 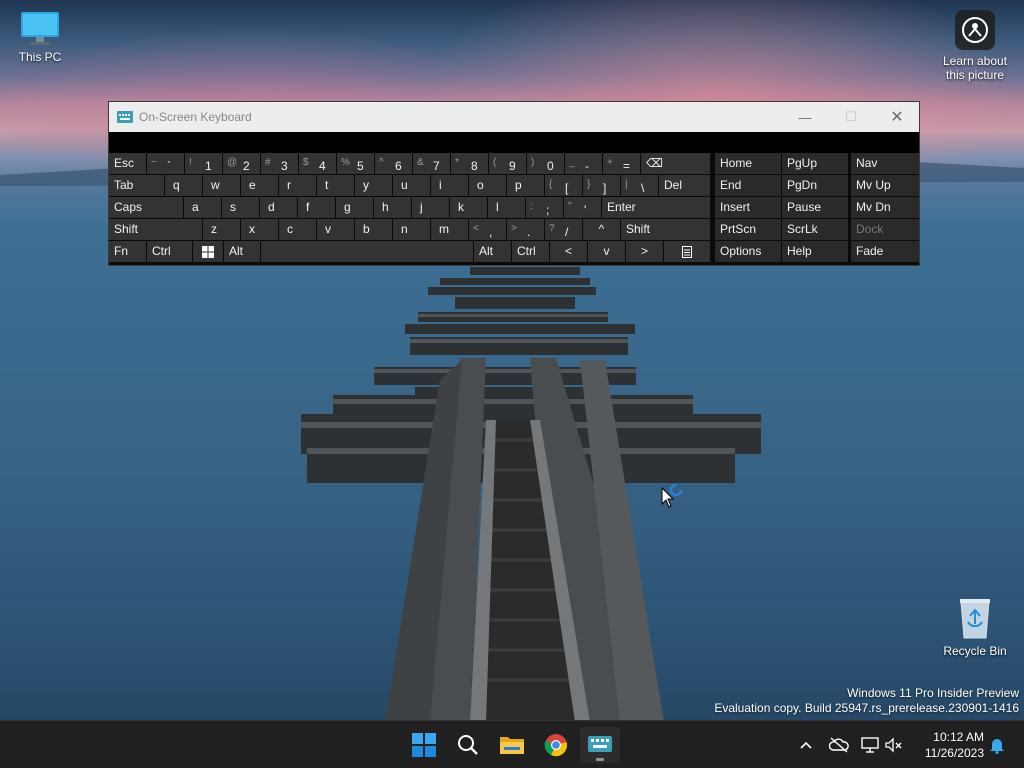 I want to click on desktop-icon-recycle-bin: Recycle Bin, so click(x=975, y=627).